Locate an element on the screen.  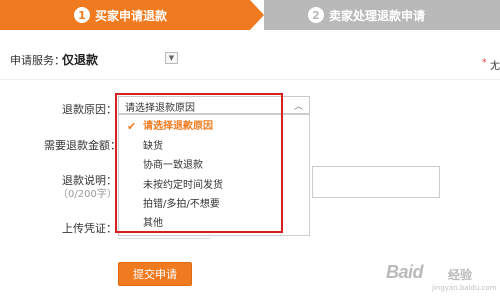
refund-description-input is located at coordinates (376, 182).